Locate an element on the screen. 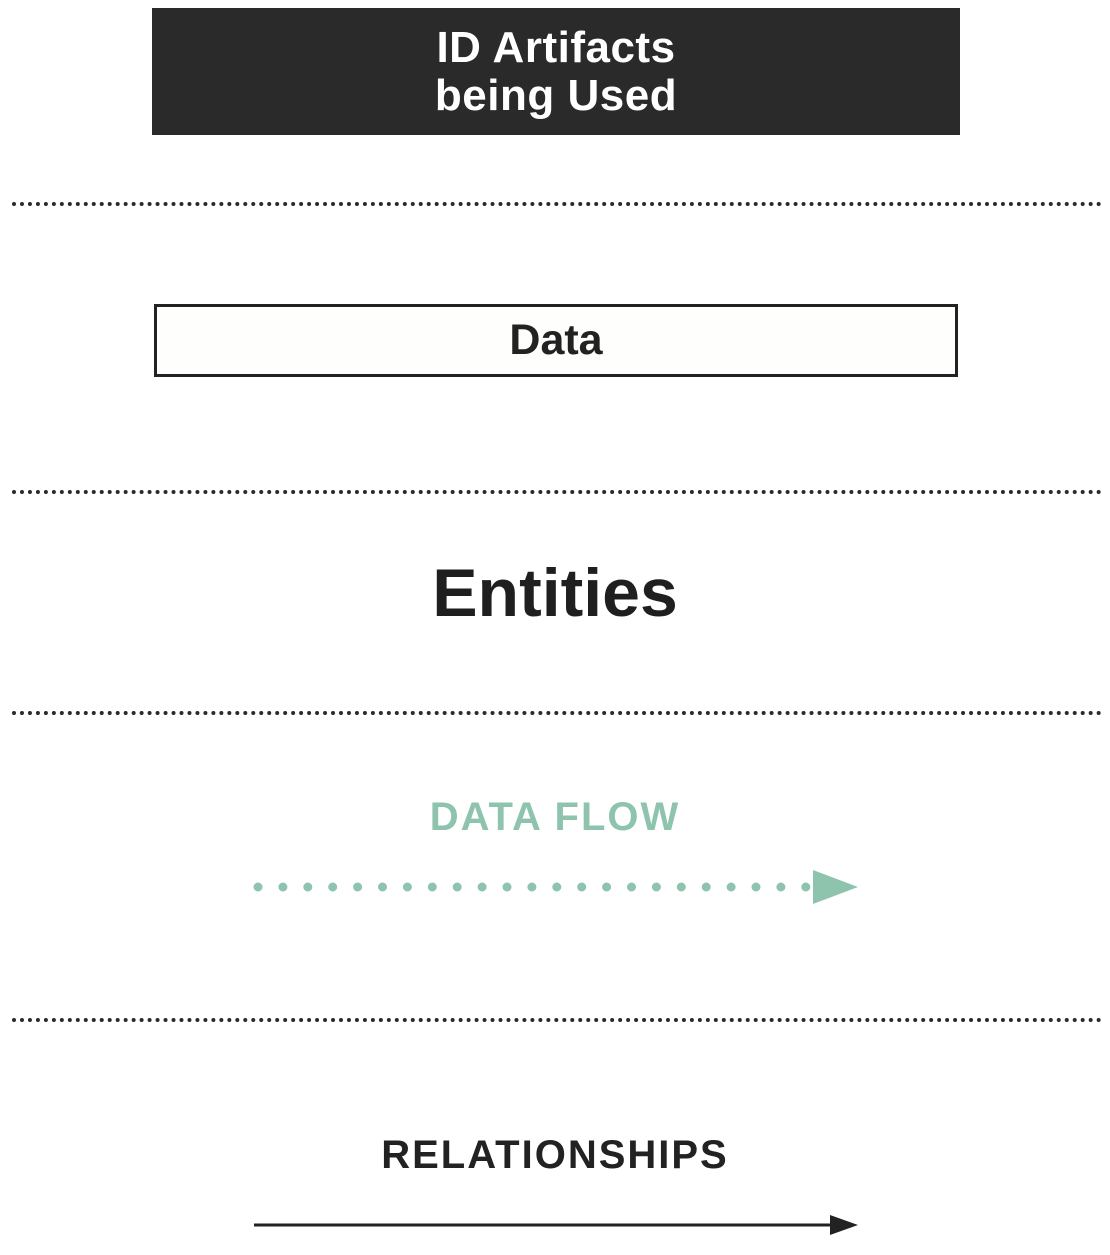  artifact-box-title: ID Artifacts being Used is located at coordinates (556, 71).